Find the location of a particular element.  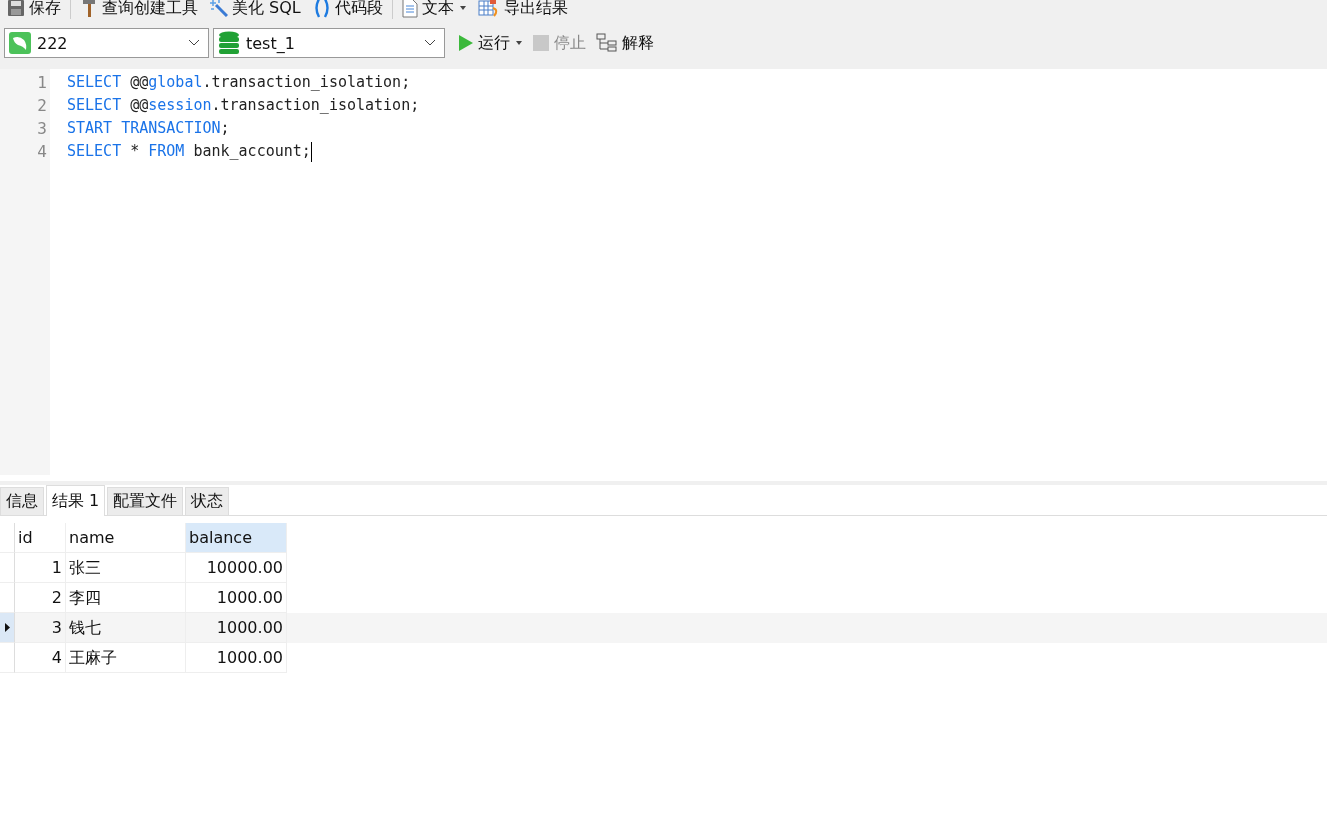

code-line: START TRANSACTION; is located at coordinates (148, 128).